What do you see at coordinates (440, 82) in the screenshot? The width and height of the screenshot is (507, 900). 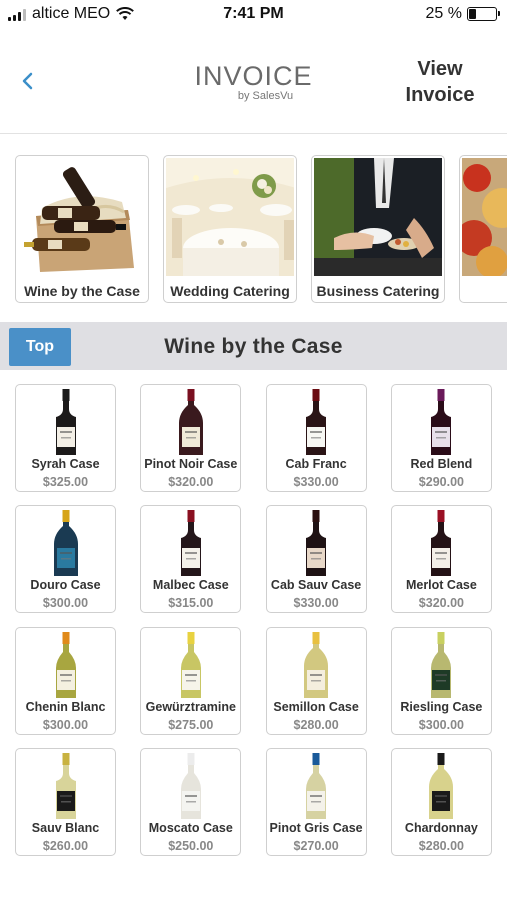 I see `view-invoice-button: View Invoice` at bounding box center [440, 82].